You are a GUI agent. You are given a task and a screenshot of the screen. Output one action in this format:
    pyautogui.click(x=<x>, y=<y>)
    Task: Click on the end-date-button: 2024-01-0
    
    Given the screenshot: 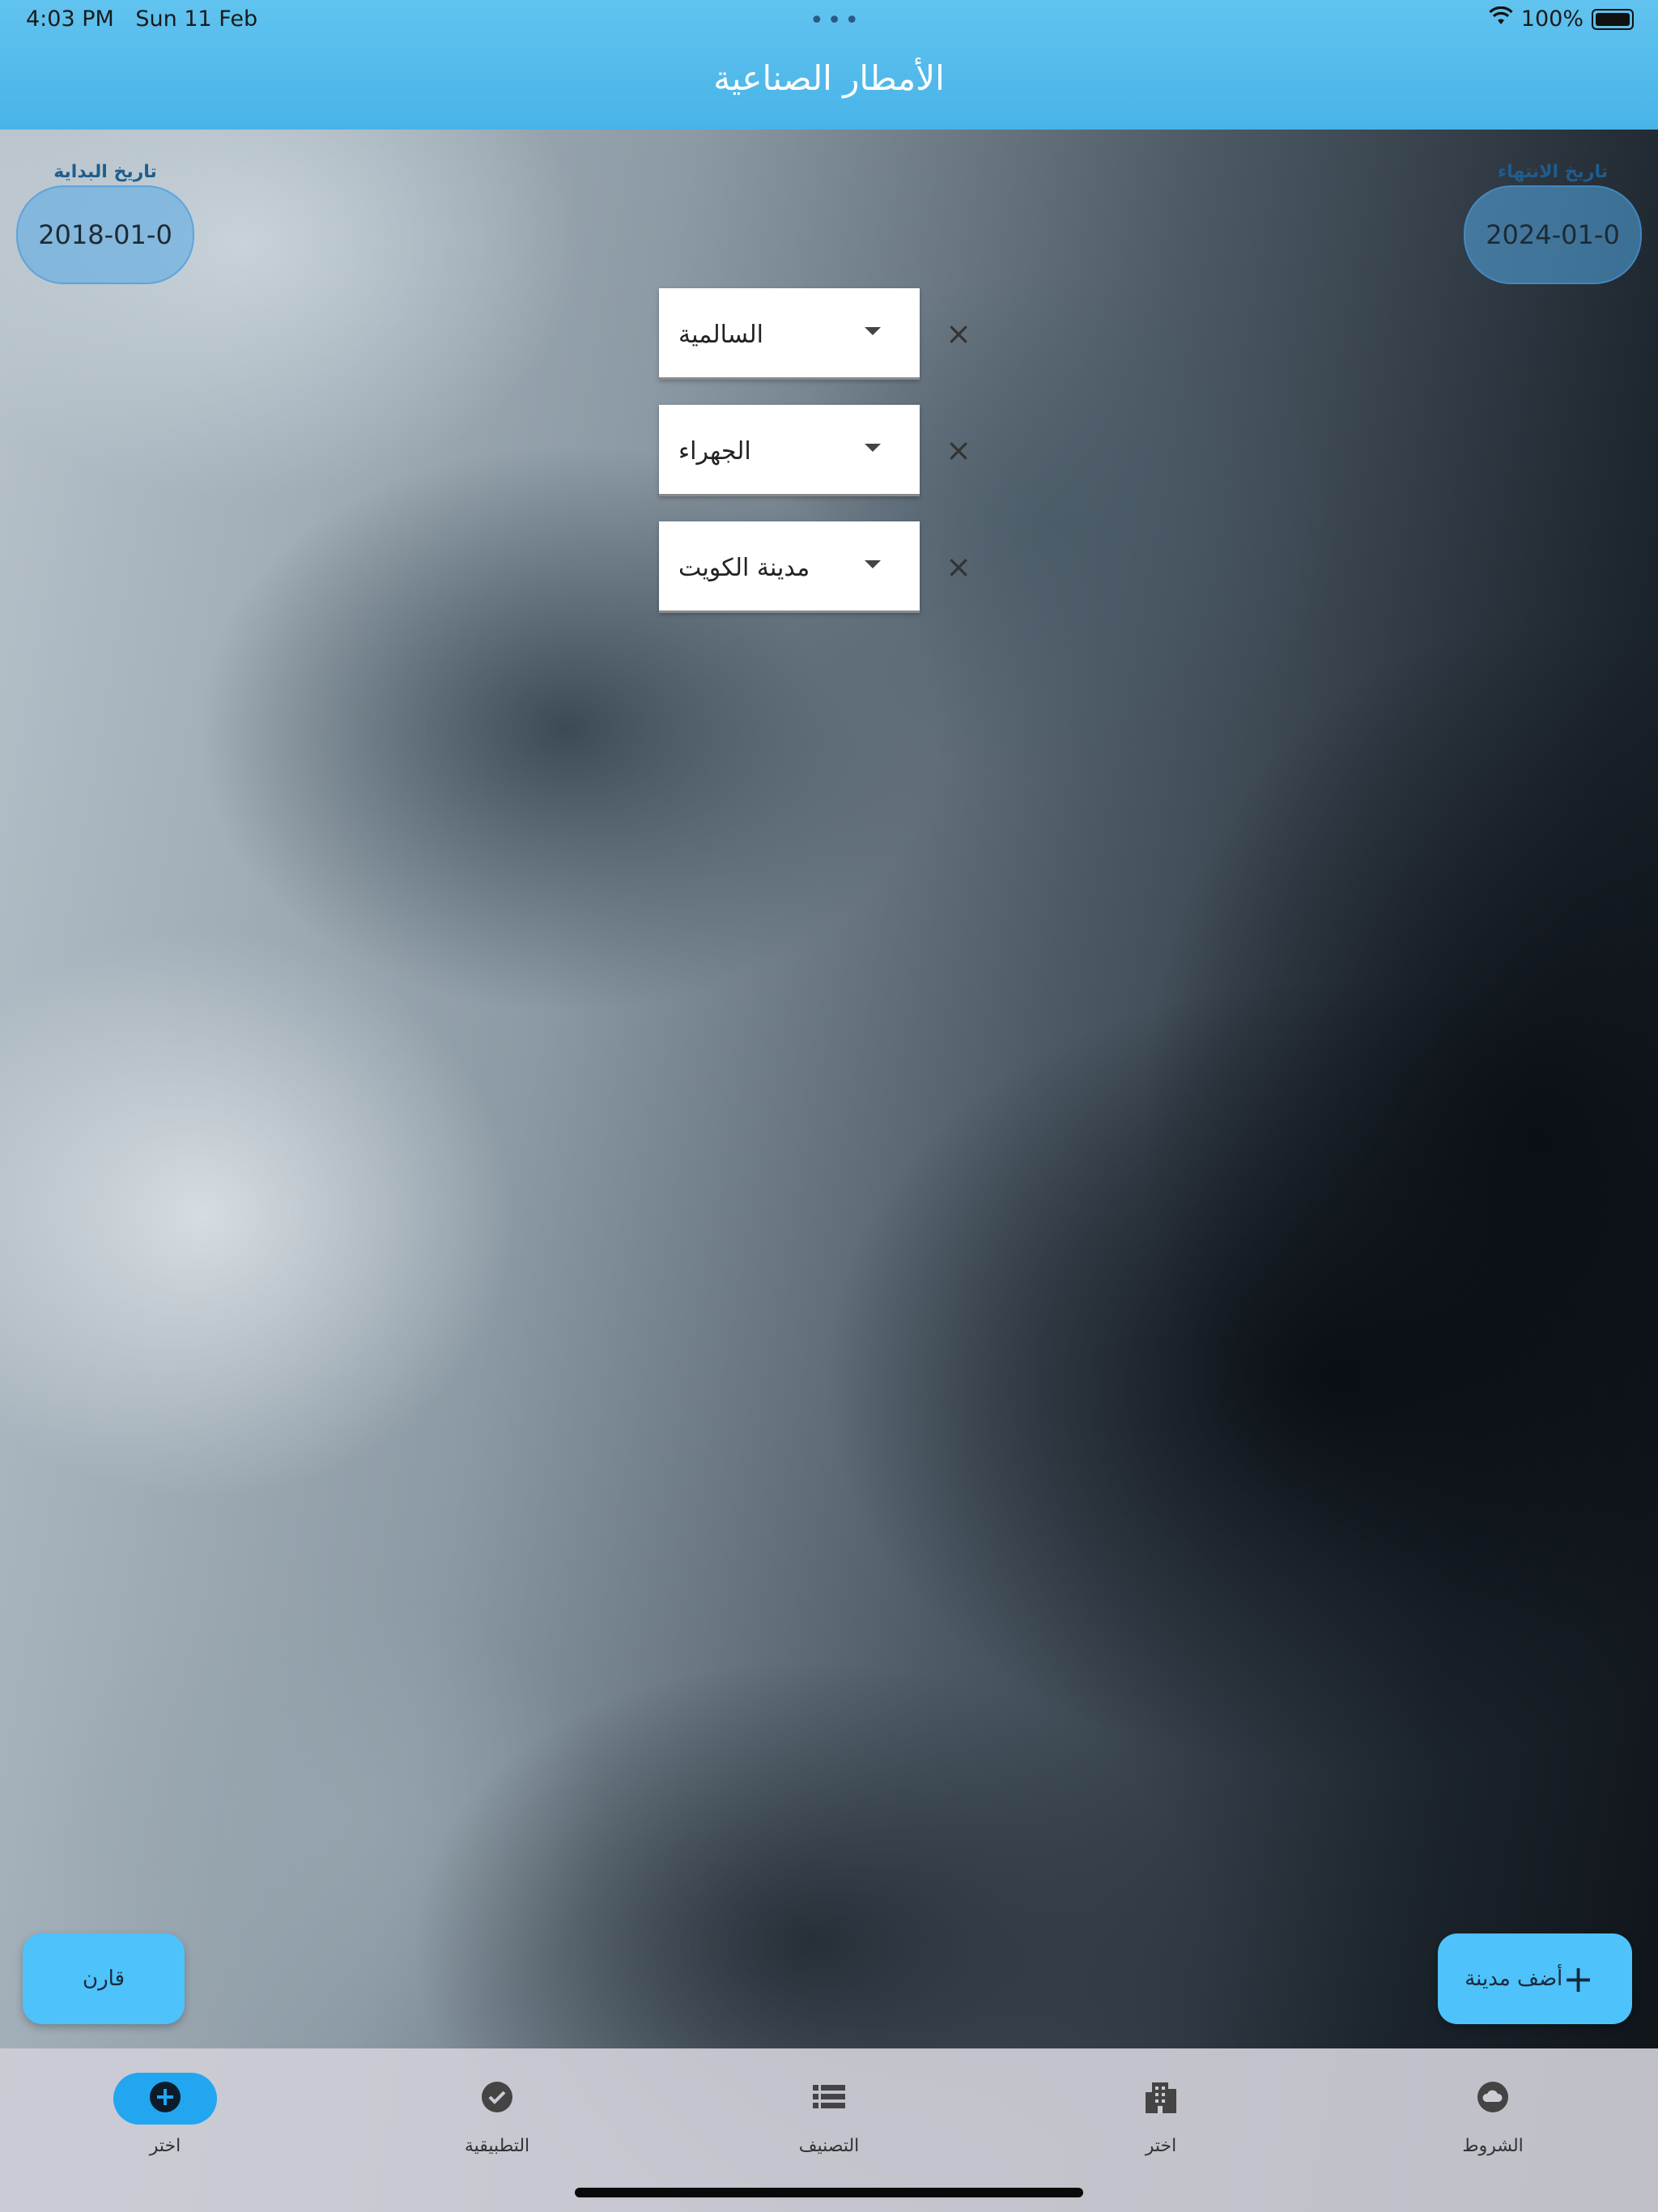 What is the action you would take?
    pyautogui.click(x=1553, y=234)
    